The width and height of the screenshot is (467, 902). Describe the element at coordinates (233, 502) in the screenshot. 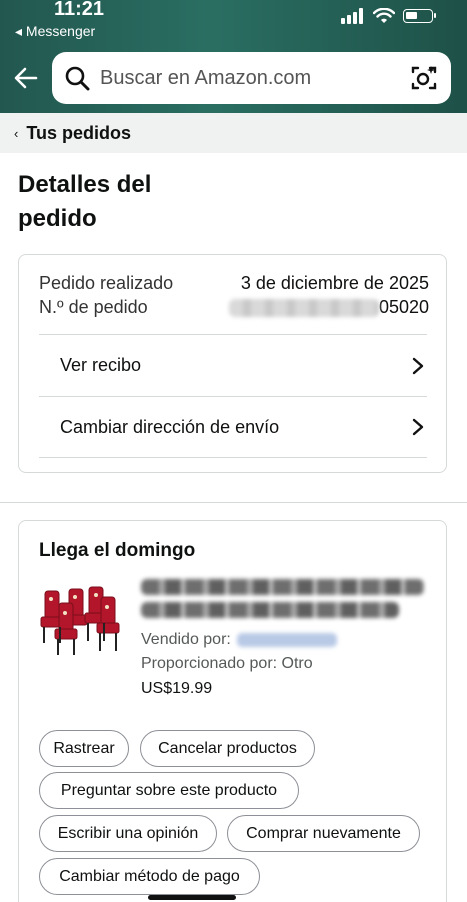

I see `section-divider` at that location.